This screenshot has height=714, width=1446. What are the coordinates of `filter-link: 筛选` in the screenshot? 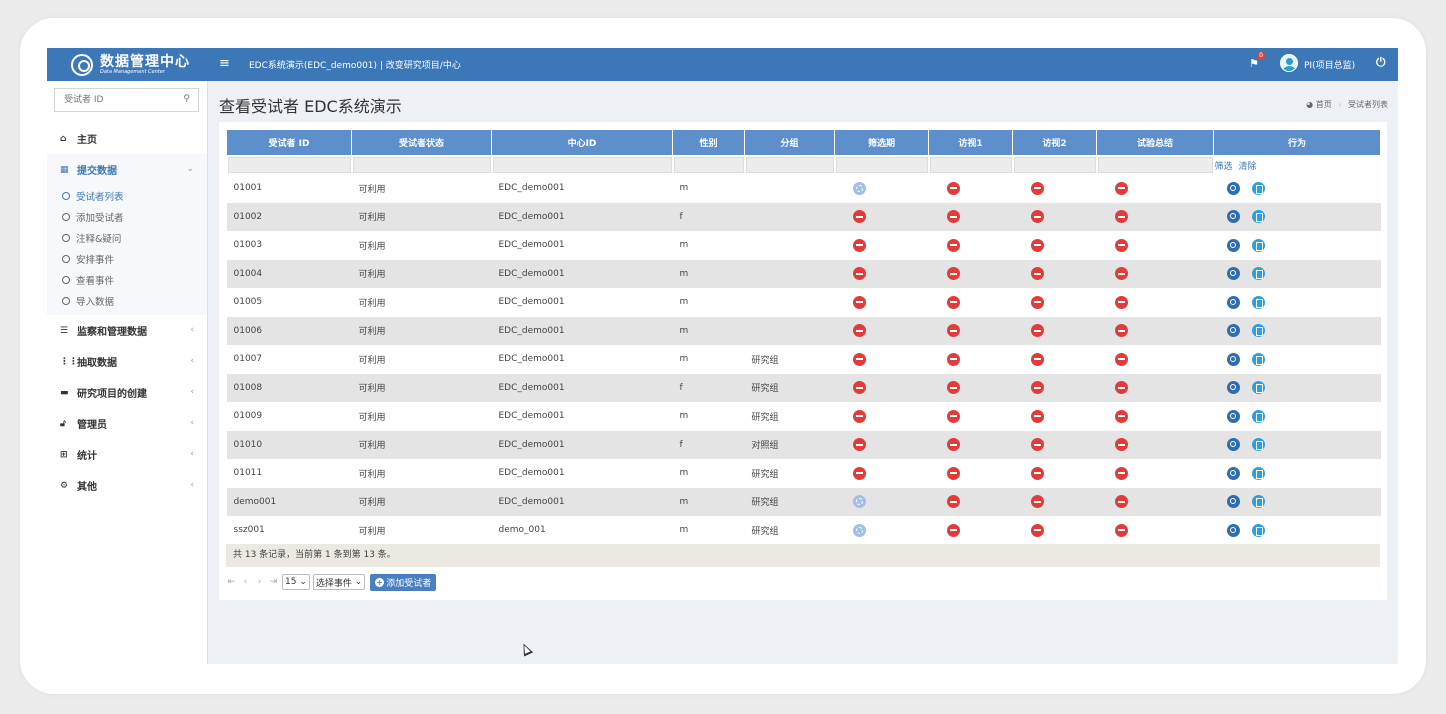 It's located at (1224, 167).